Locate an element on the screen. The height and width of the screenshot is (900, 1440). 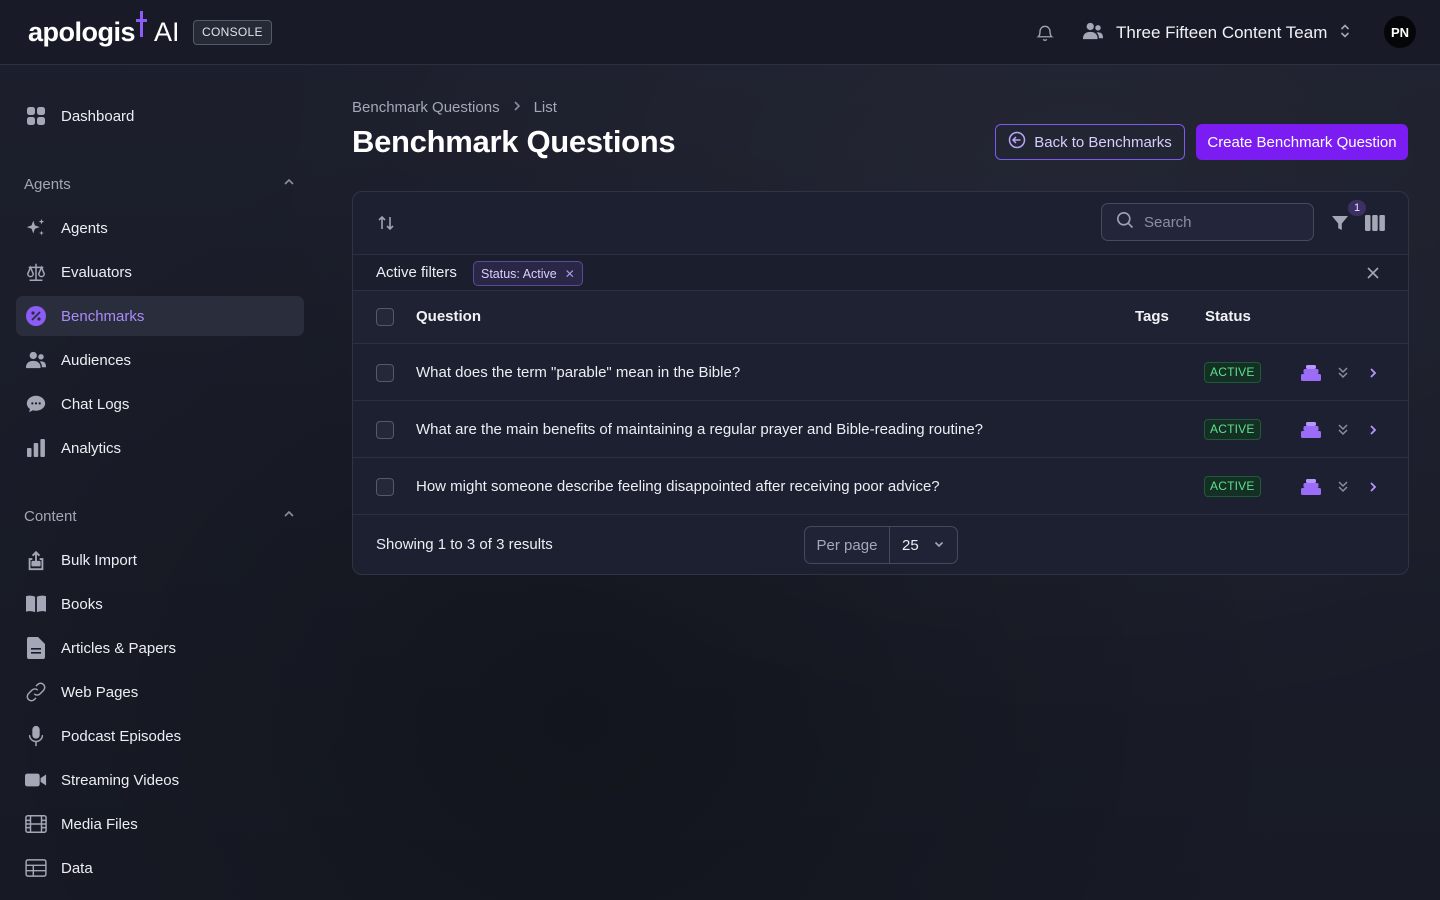
sidebar-item-label: Benchmarks is located at coordinates (103, 316).